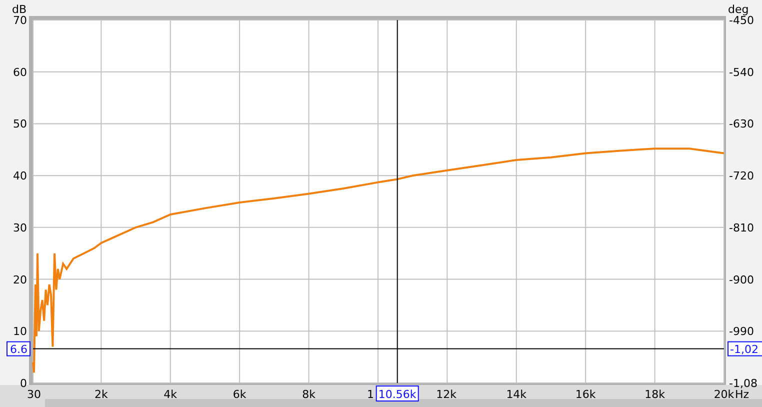 The height and width of the screenshot is (407, 762). Describe the element at coordinates (585, 394) in the screenshot. I see `axis-label: 16k` at that location.